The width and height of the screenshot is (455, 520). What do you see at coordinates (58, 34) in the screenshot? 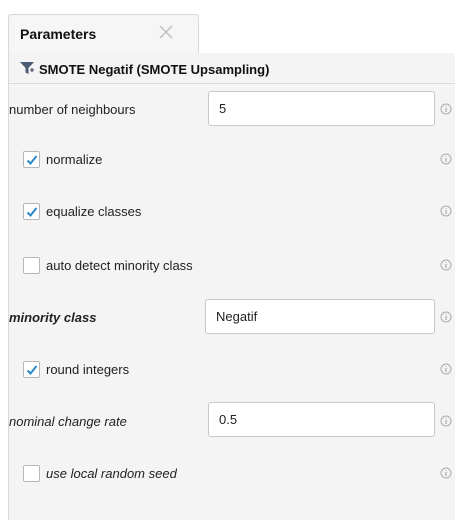
I see `tab-label: Parameters` at bounding box center [58, 34].